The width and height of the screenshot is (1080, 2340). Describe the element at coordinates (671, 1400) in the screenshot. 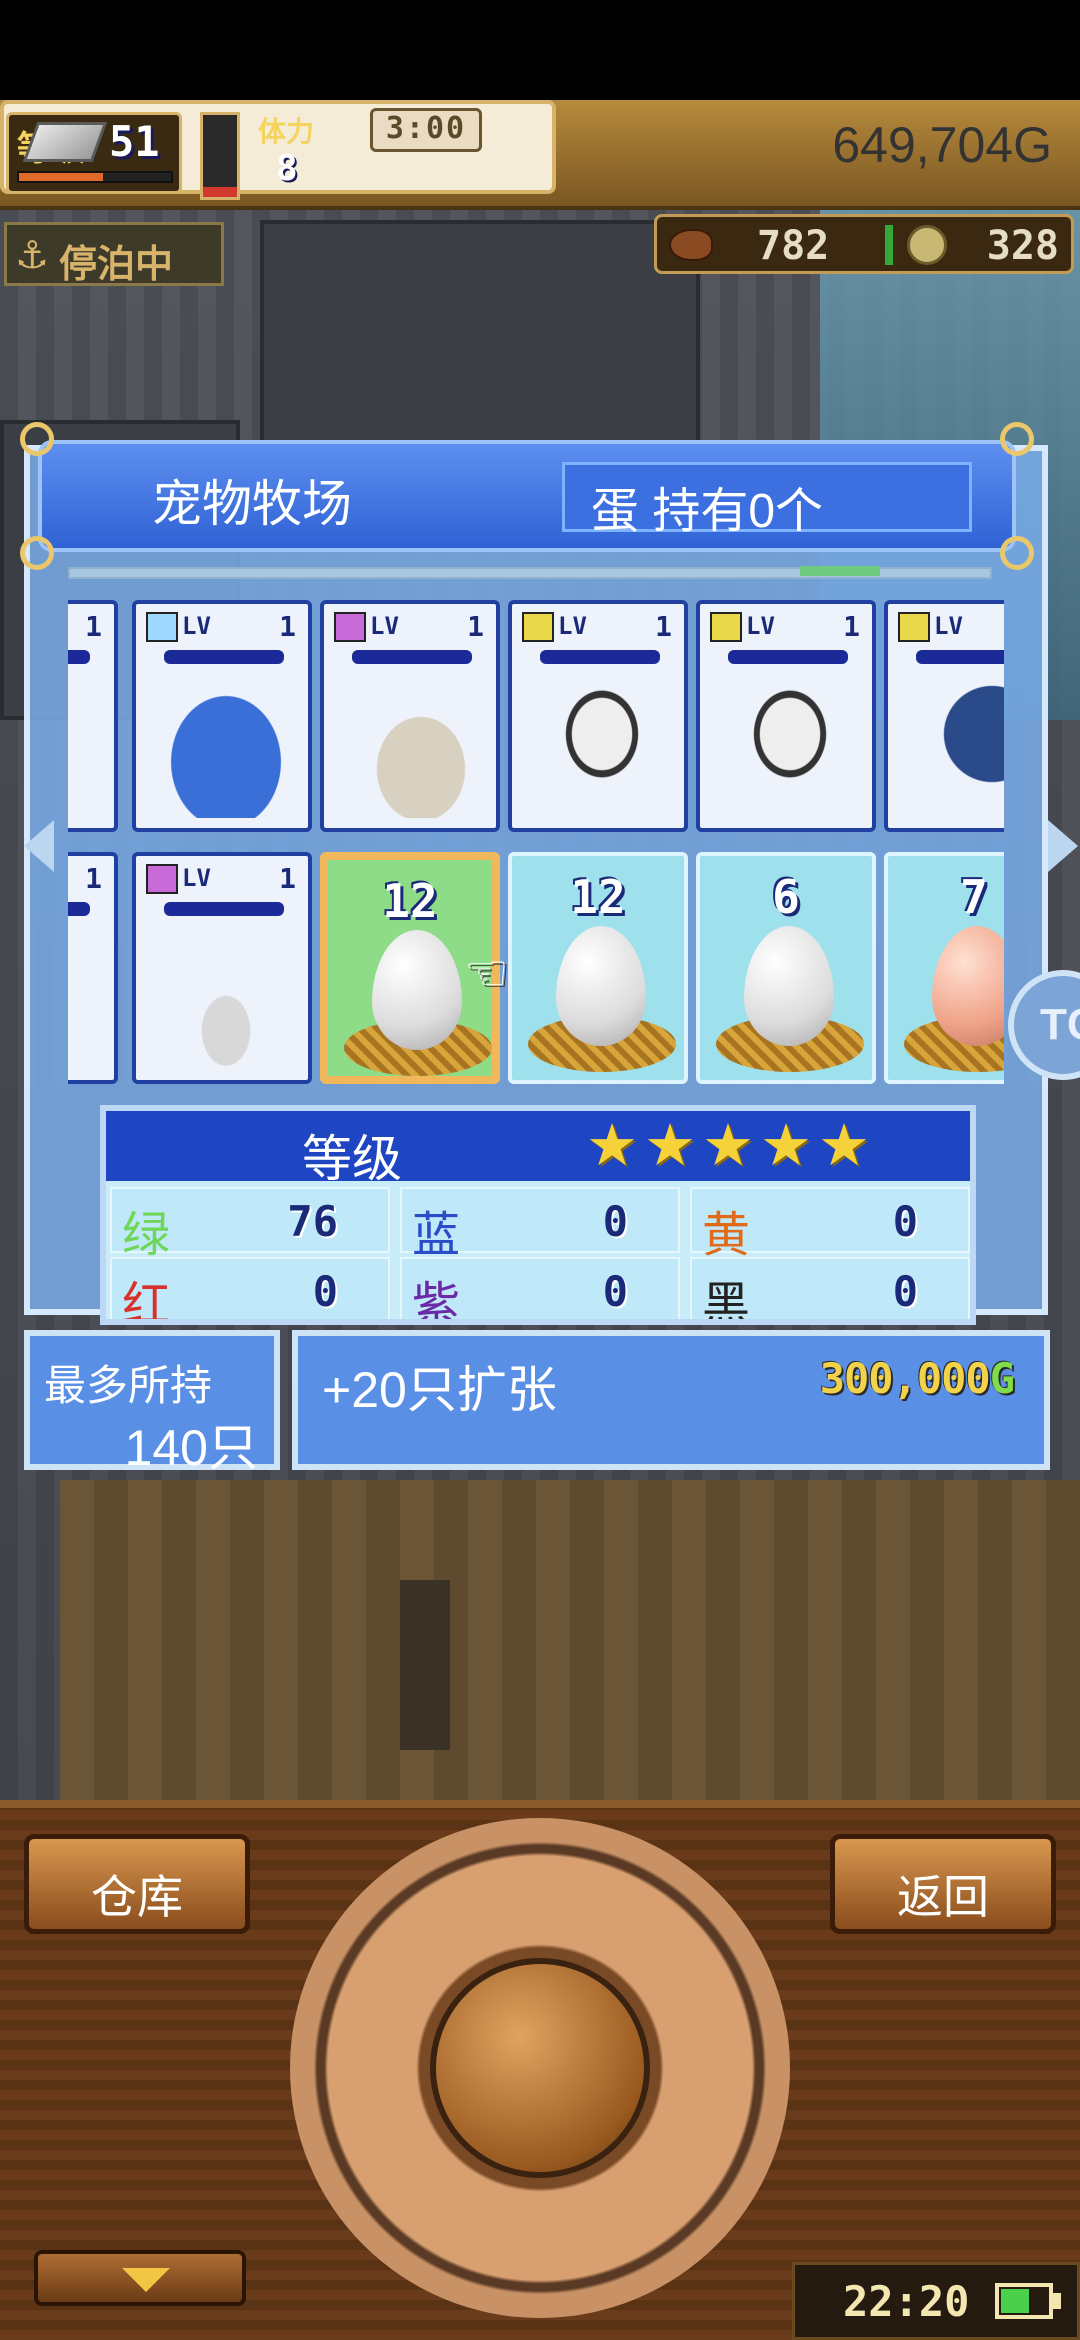

I see `expand-capacity-button: +20只扩张 300,000G` at that location.